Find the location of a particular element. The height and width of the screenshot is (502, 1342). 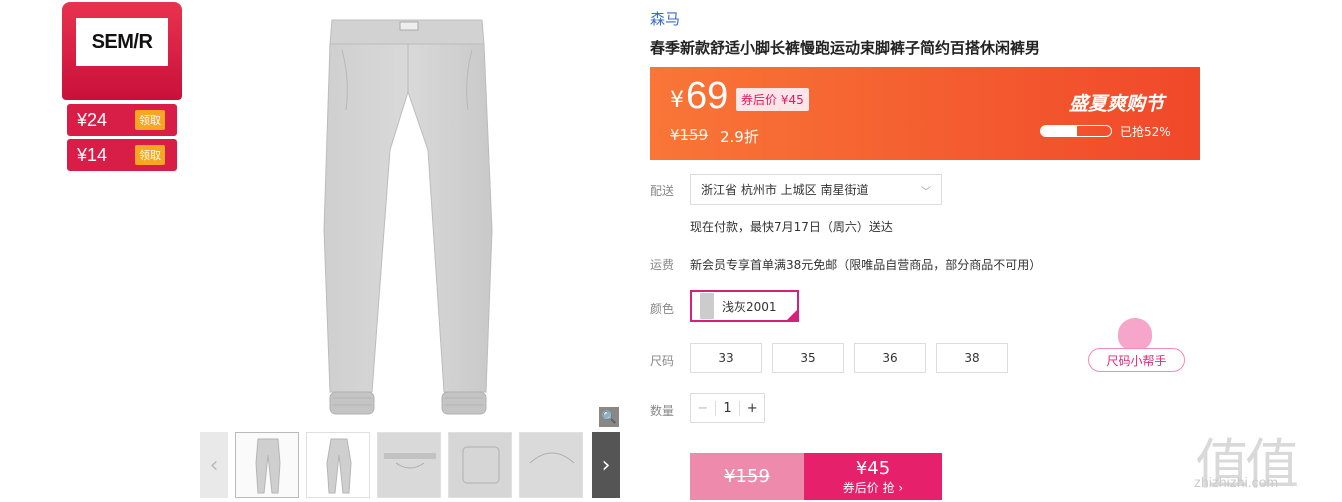

buy-now-button: ¥45 券后价 抢 › is located at coordinates (873, 476).